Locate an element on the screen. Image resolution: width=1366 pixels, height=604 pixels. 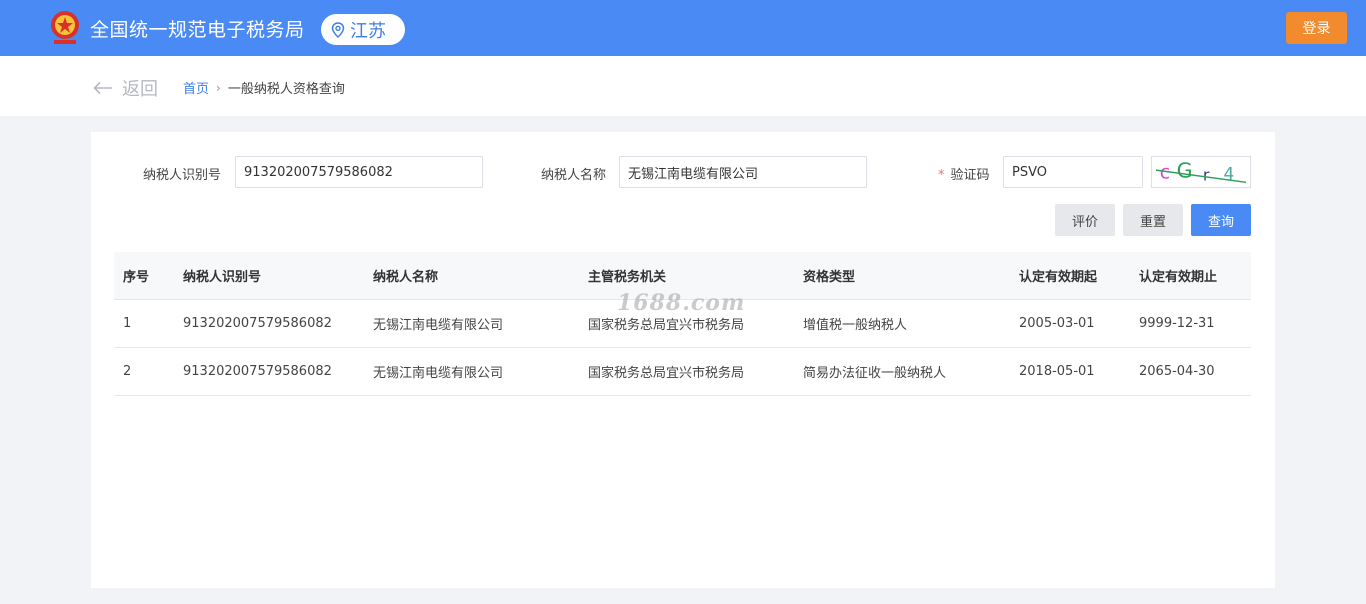
table-cell: 简易办法征收一般纳税人 is located at coordinates (875, 373).